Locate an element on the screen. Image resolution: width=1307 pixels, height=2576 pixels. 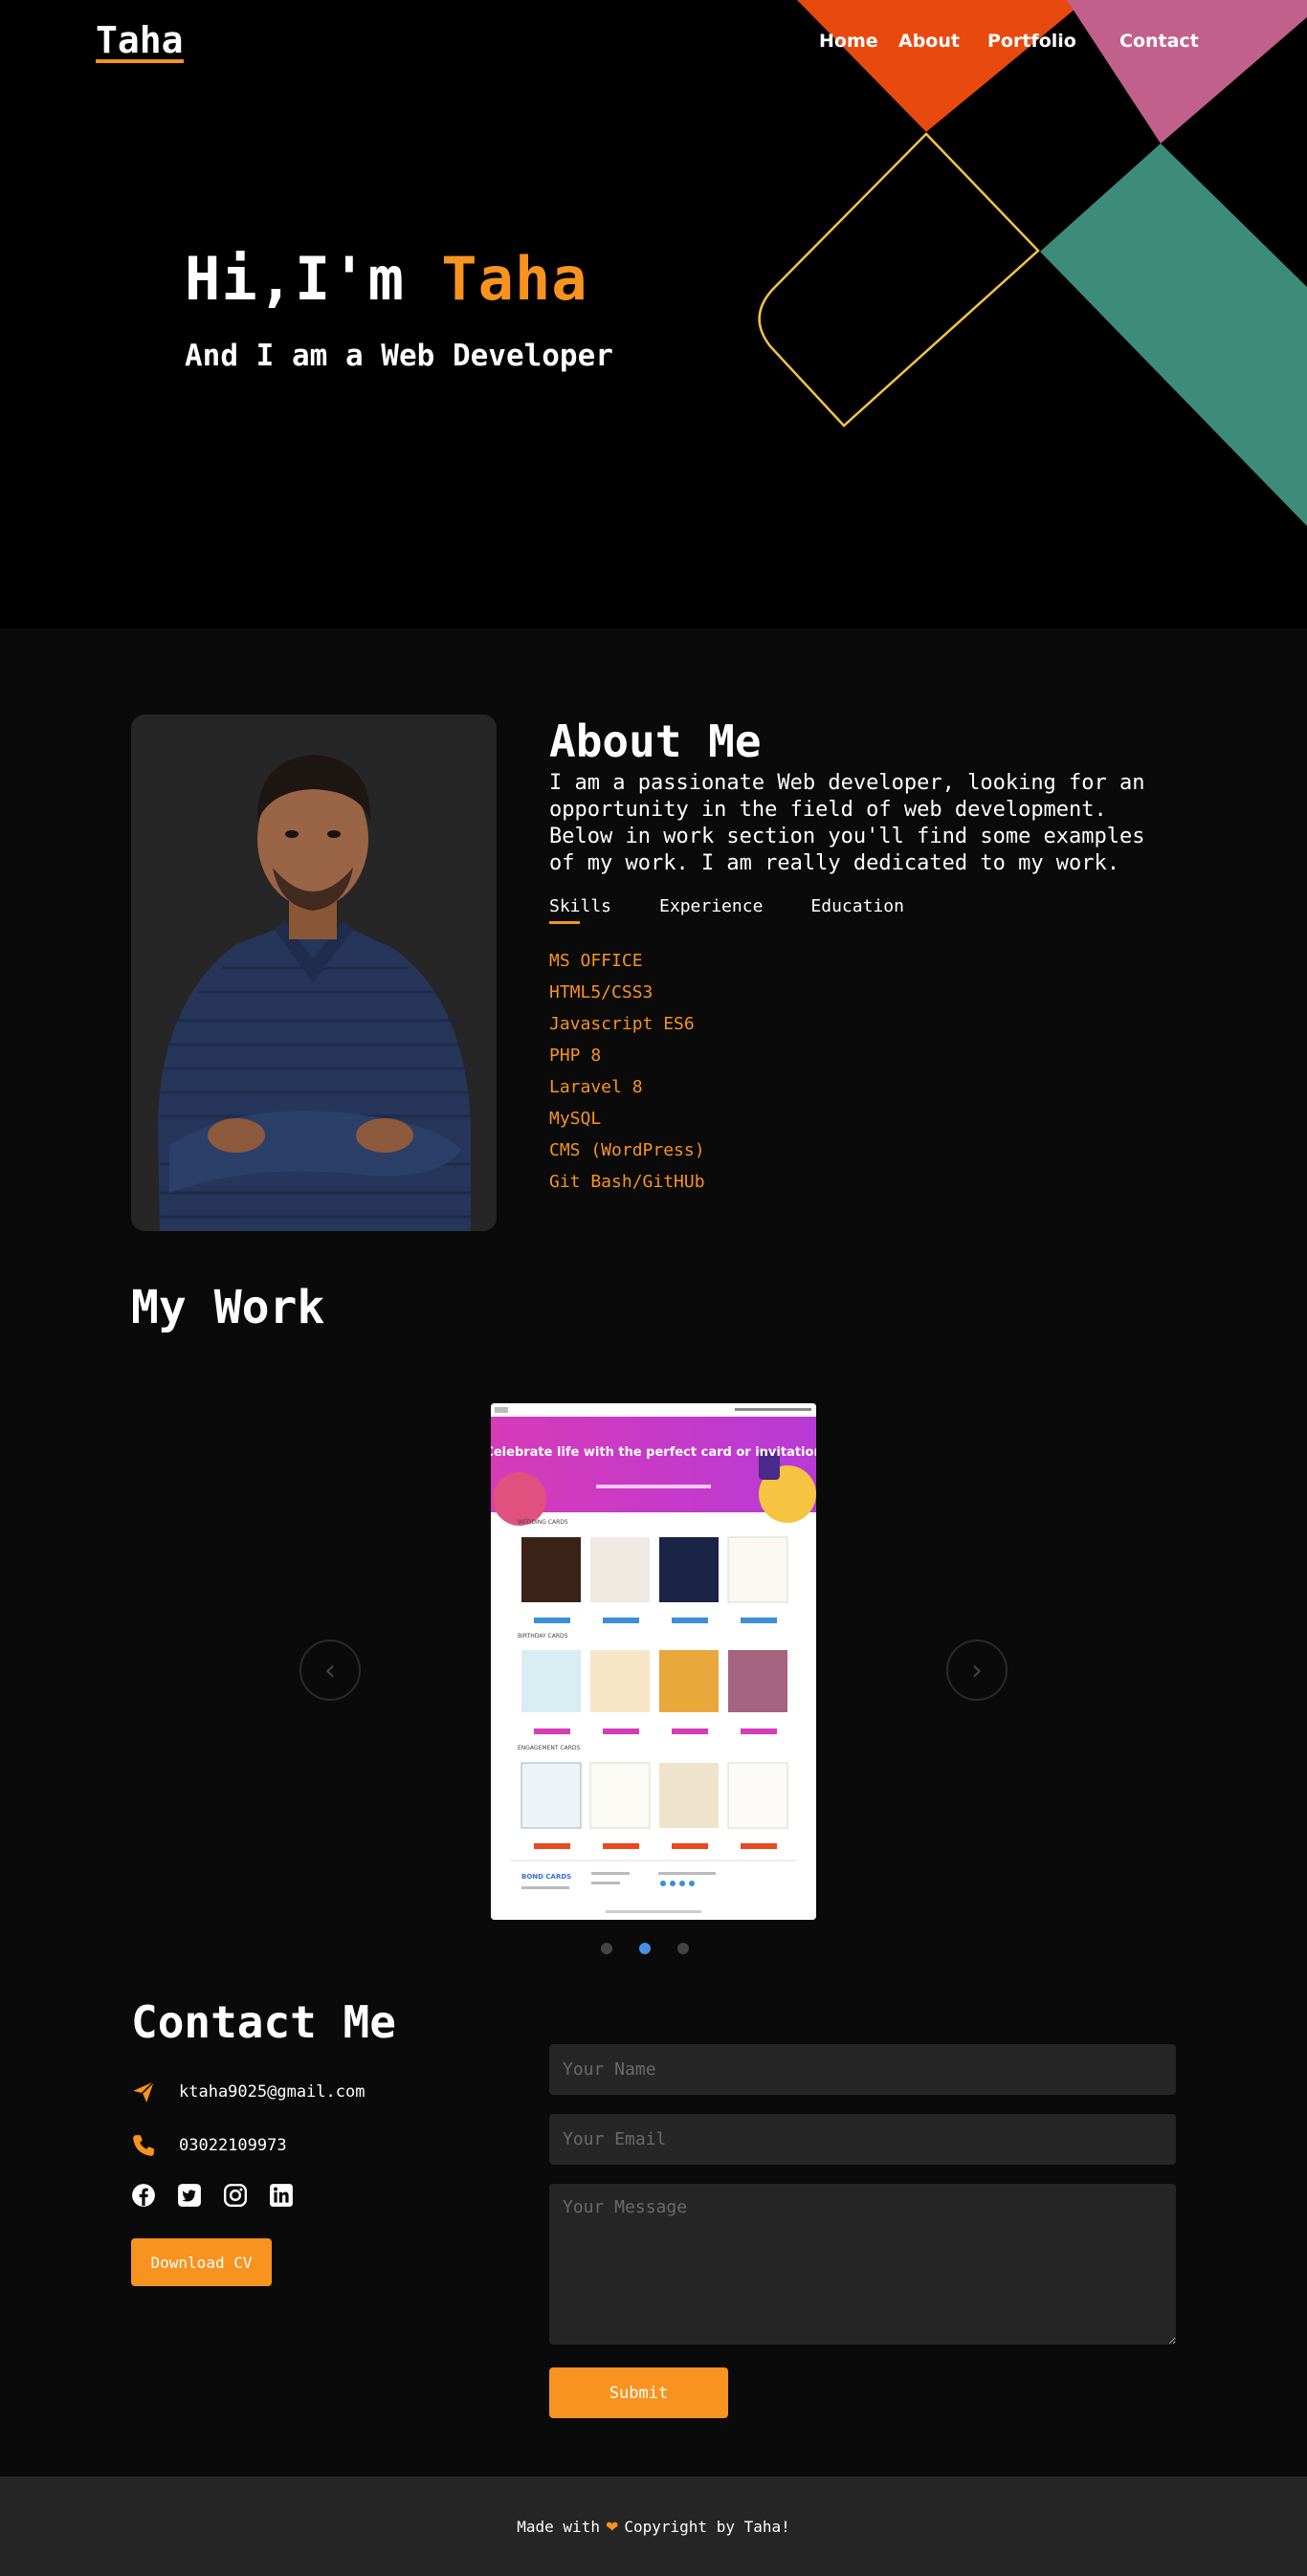
carousel-next-button: › is located at coordinates (977, 1670).